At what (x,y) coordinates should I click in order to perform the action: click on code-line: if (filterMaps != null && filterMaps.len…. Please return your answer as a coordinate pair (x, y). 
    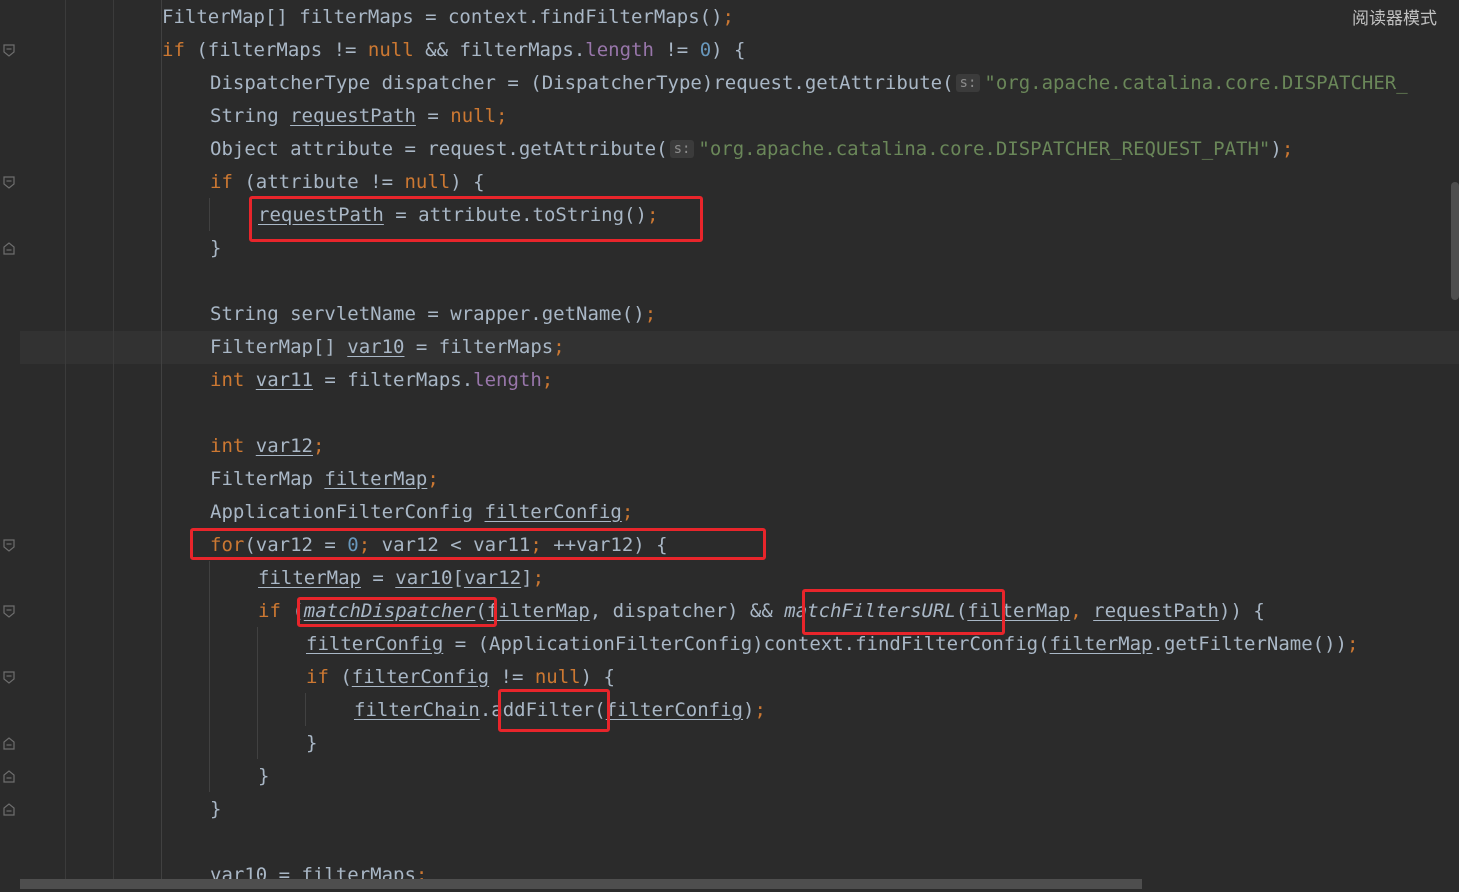
    Looking at the image, I should click on (454, 50).